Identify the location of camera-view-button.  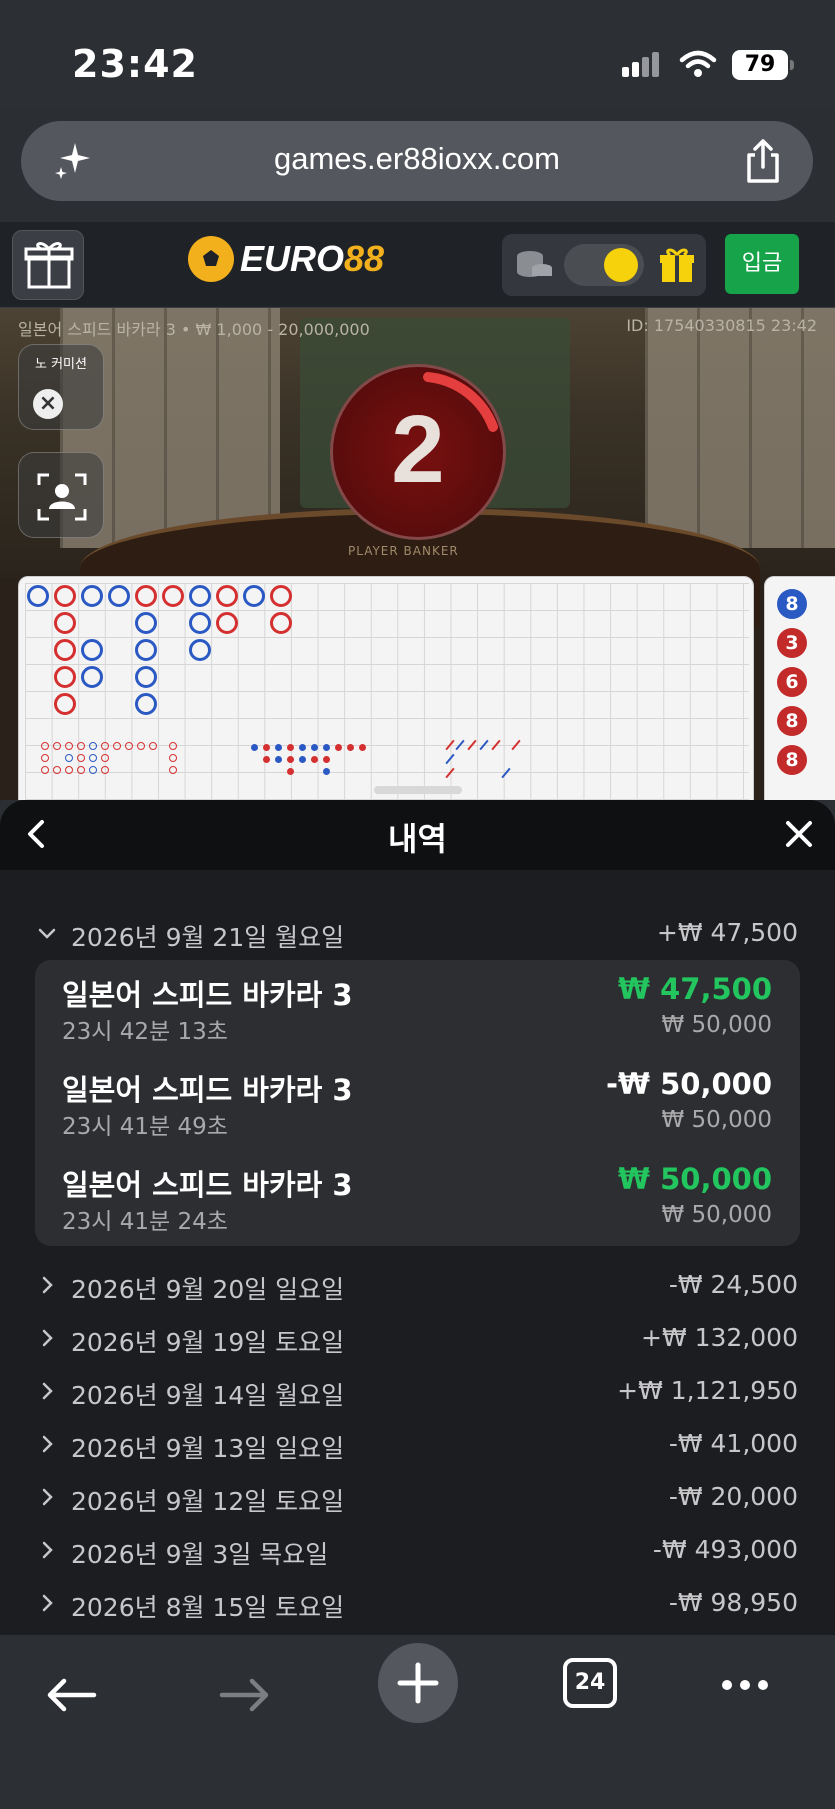
(61, 495).